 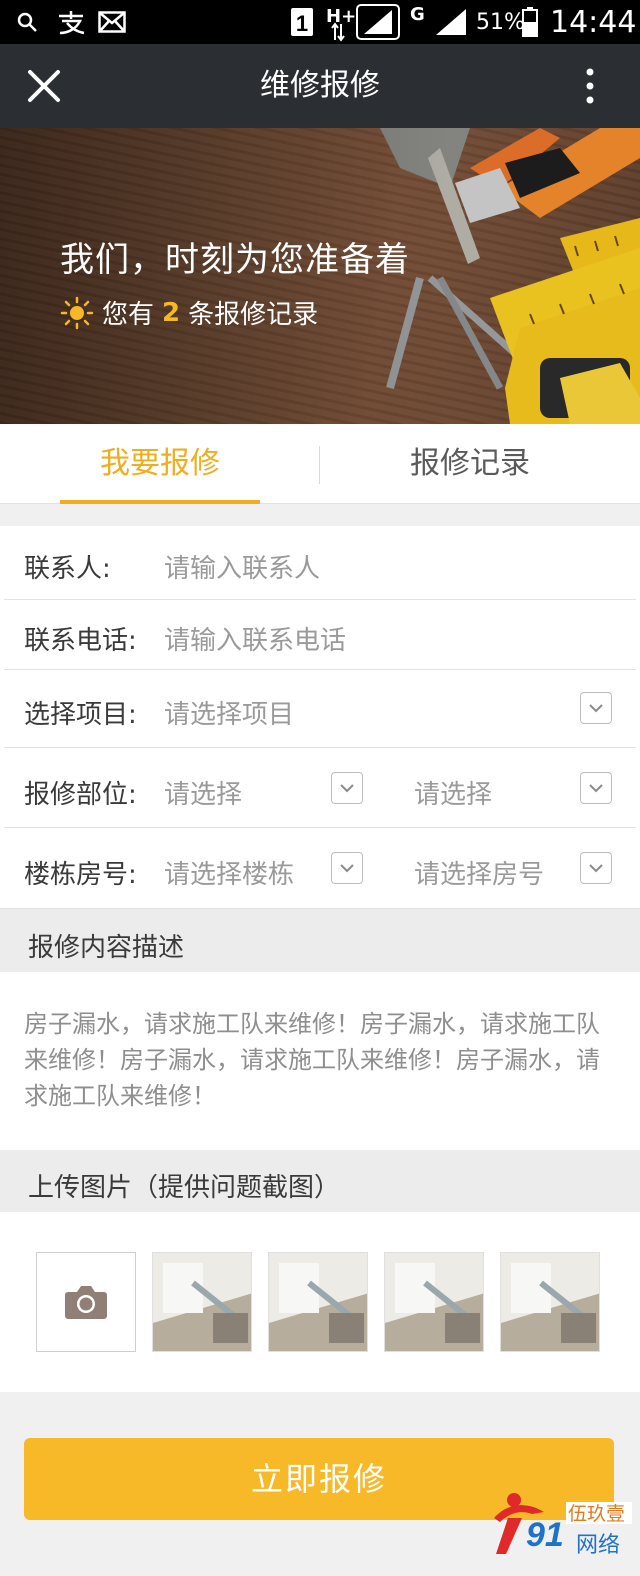 I want to click on camera-icon, so click(x=86, y=1302).